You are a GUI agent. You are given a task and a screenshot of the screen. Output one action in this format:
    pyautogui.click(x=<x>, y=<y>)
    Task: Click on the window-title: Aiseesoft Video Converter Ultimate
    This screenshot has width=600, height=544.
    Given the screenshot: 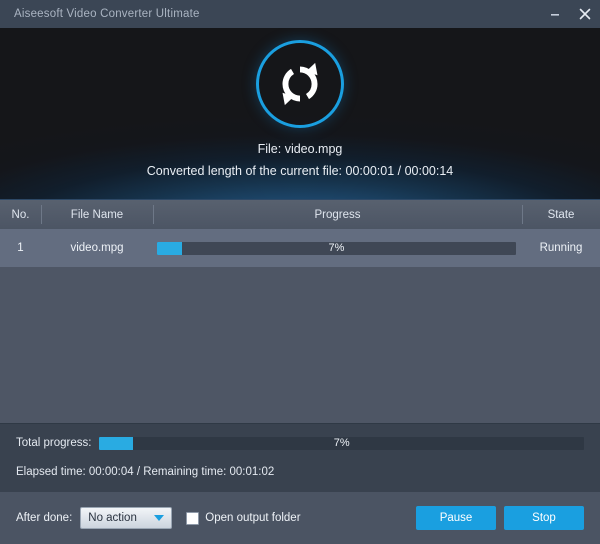 What is the action you would take?
    pyautogui.click(x=107, y=14)
    